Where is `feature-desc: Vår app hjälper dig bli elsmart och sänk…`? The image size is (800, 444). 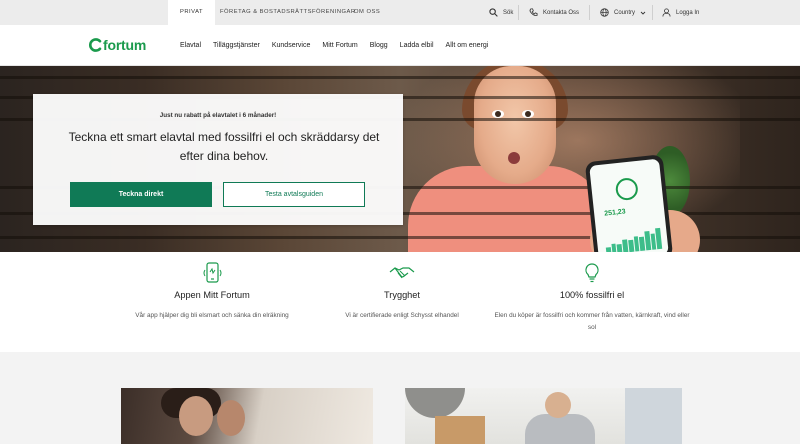
feature-desc: Vår app hjälper dig bli elsmart och sänk… is located at coordinates (212, 315).